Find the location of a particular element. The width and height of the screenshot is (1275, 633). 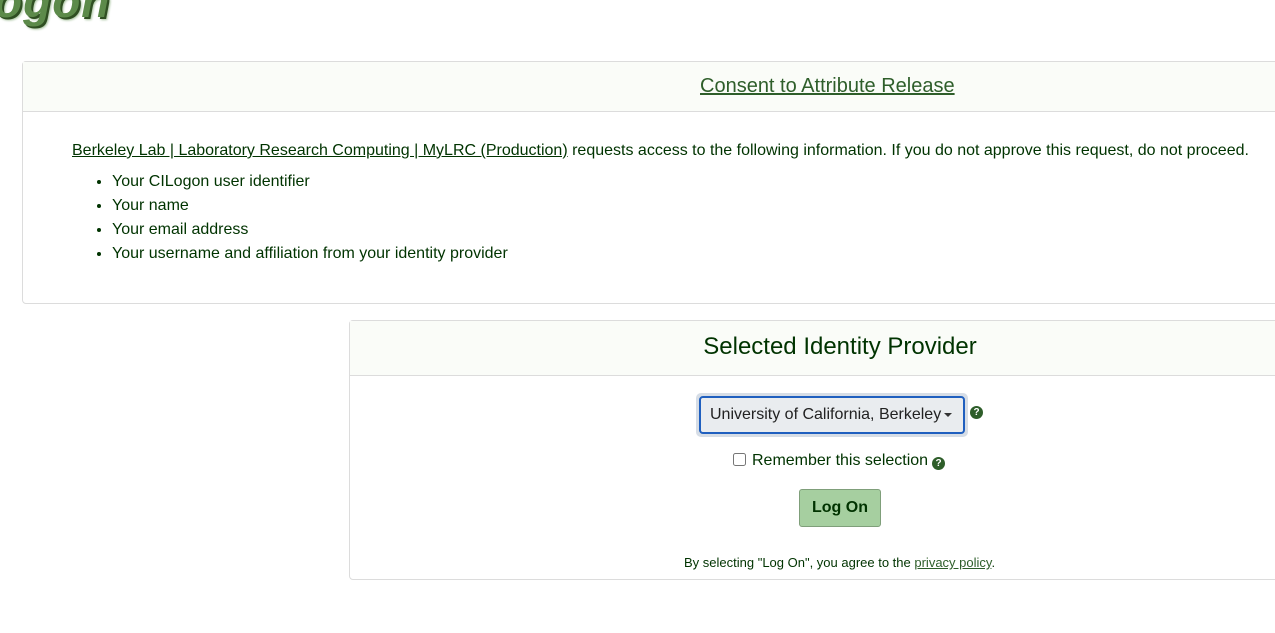

identity-provider-card-header: Selected Identity Provider is located at coordinates (812, 348).